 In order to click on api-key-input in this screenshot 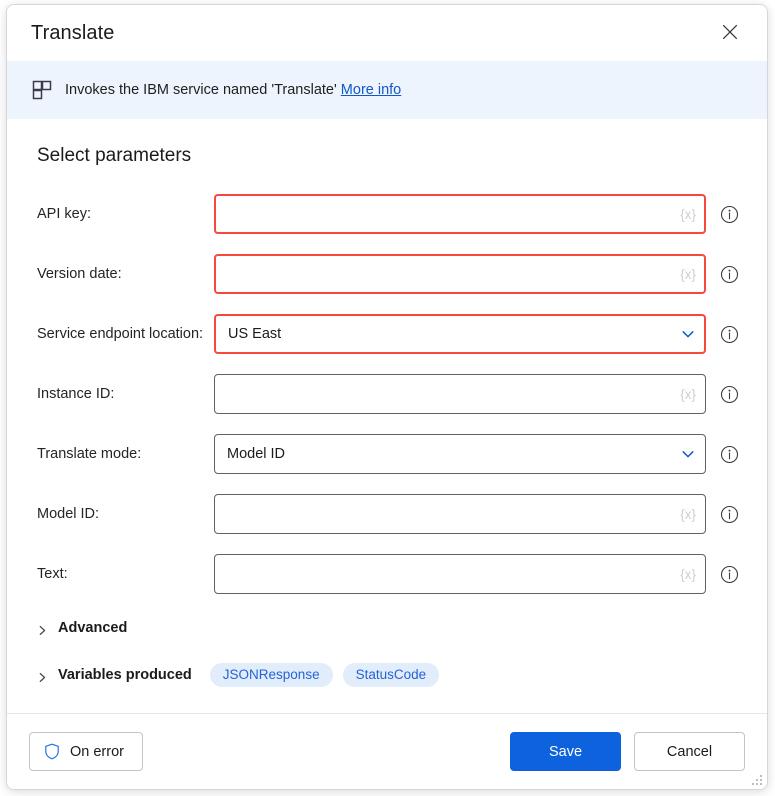, I will do `click(460, 214)`.